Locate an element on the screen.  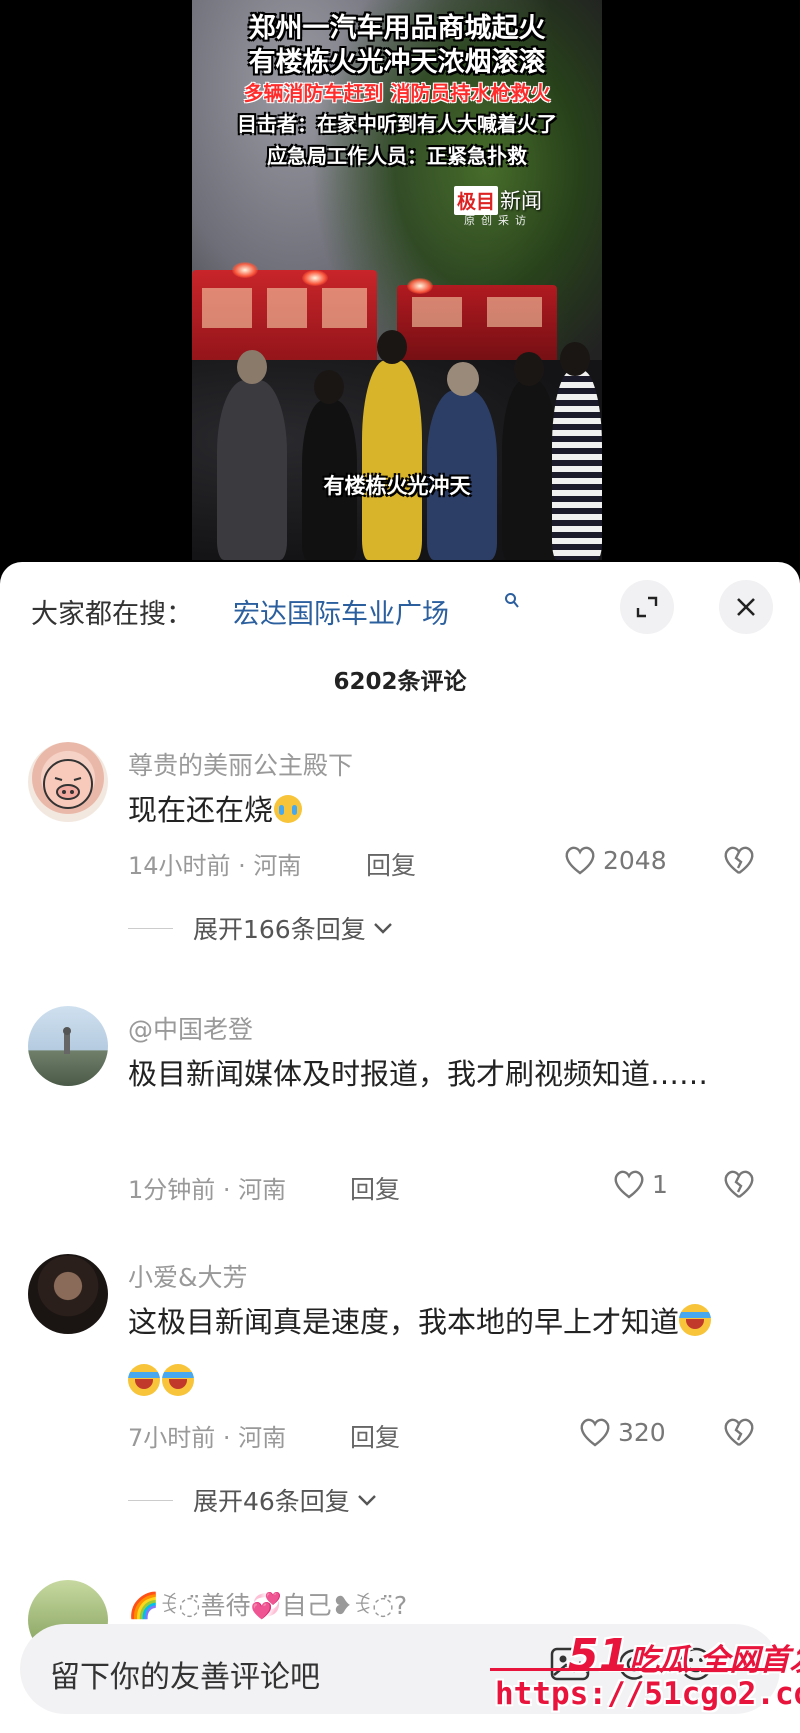
comment-input-placeholder: 留下你的友善评论吧 is located at coordinates (185, 1674).